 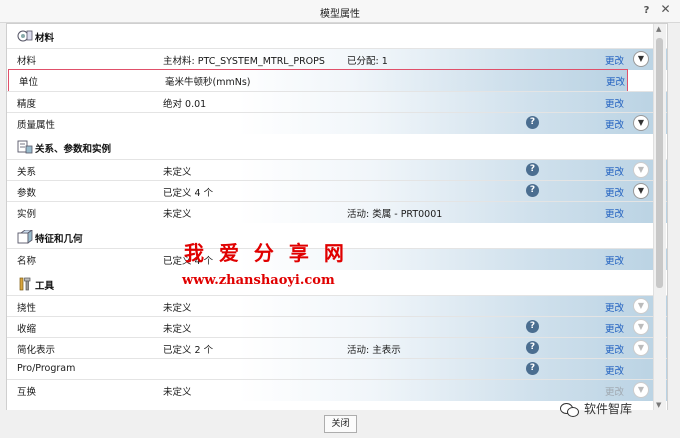 I want to click on row-status: 活动: 主表示, so click(x=374, y=350).